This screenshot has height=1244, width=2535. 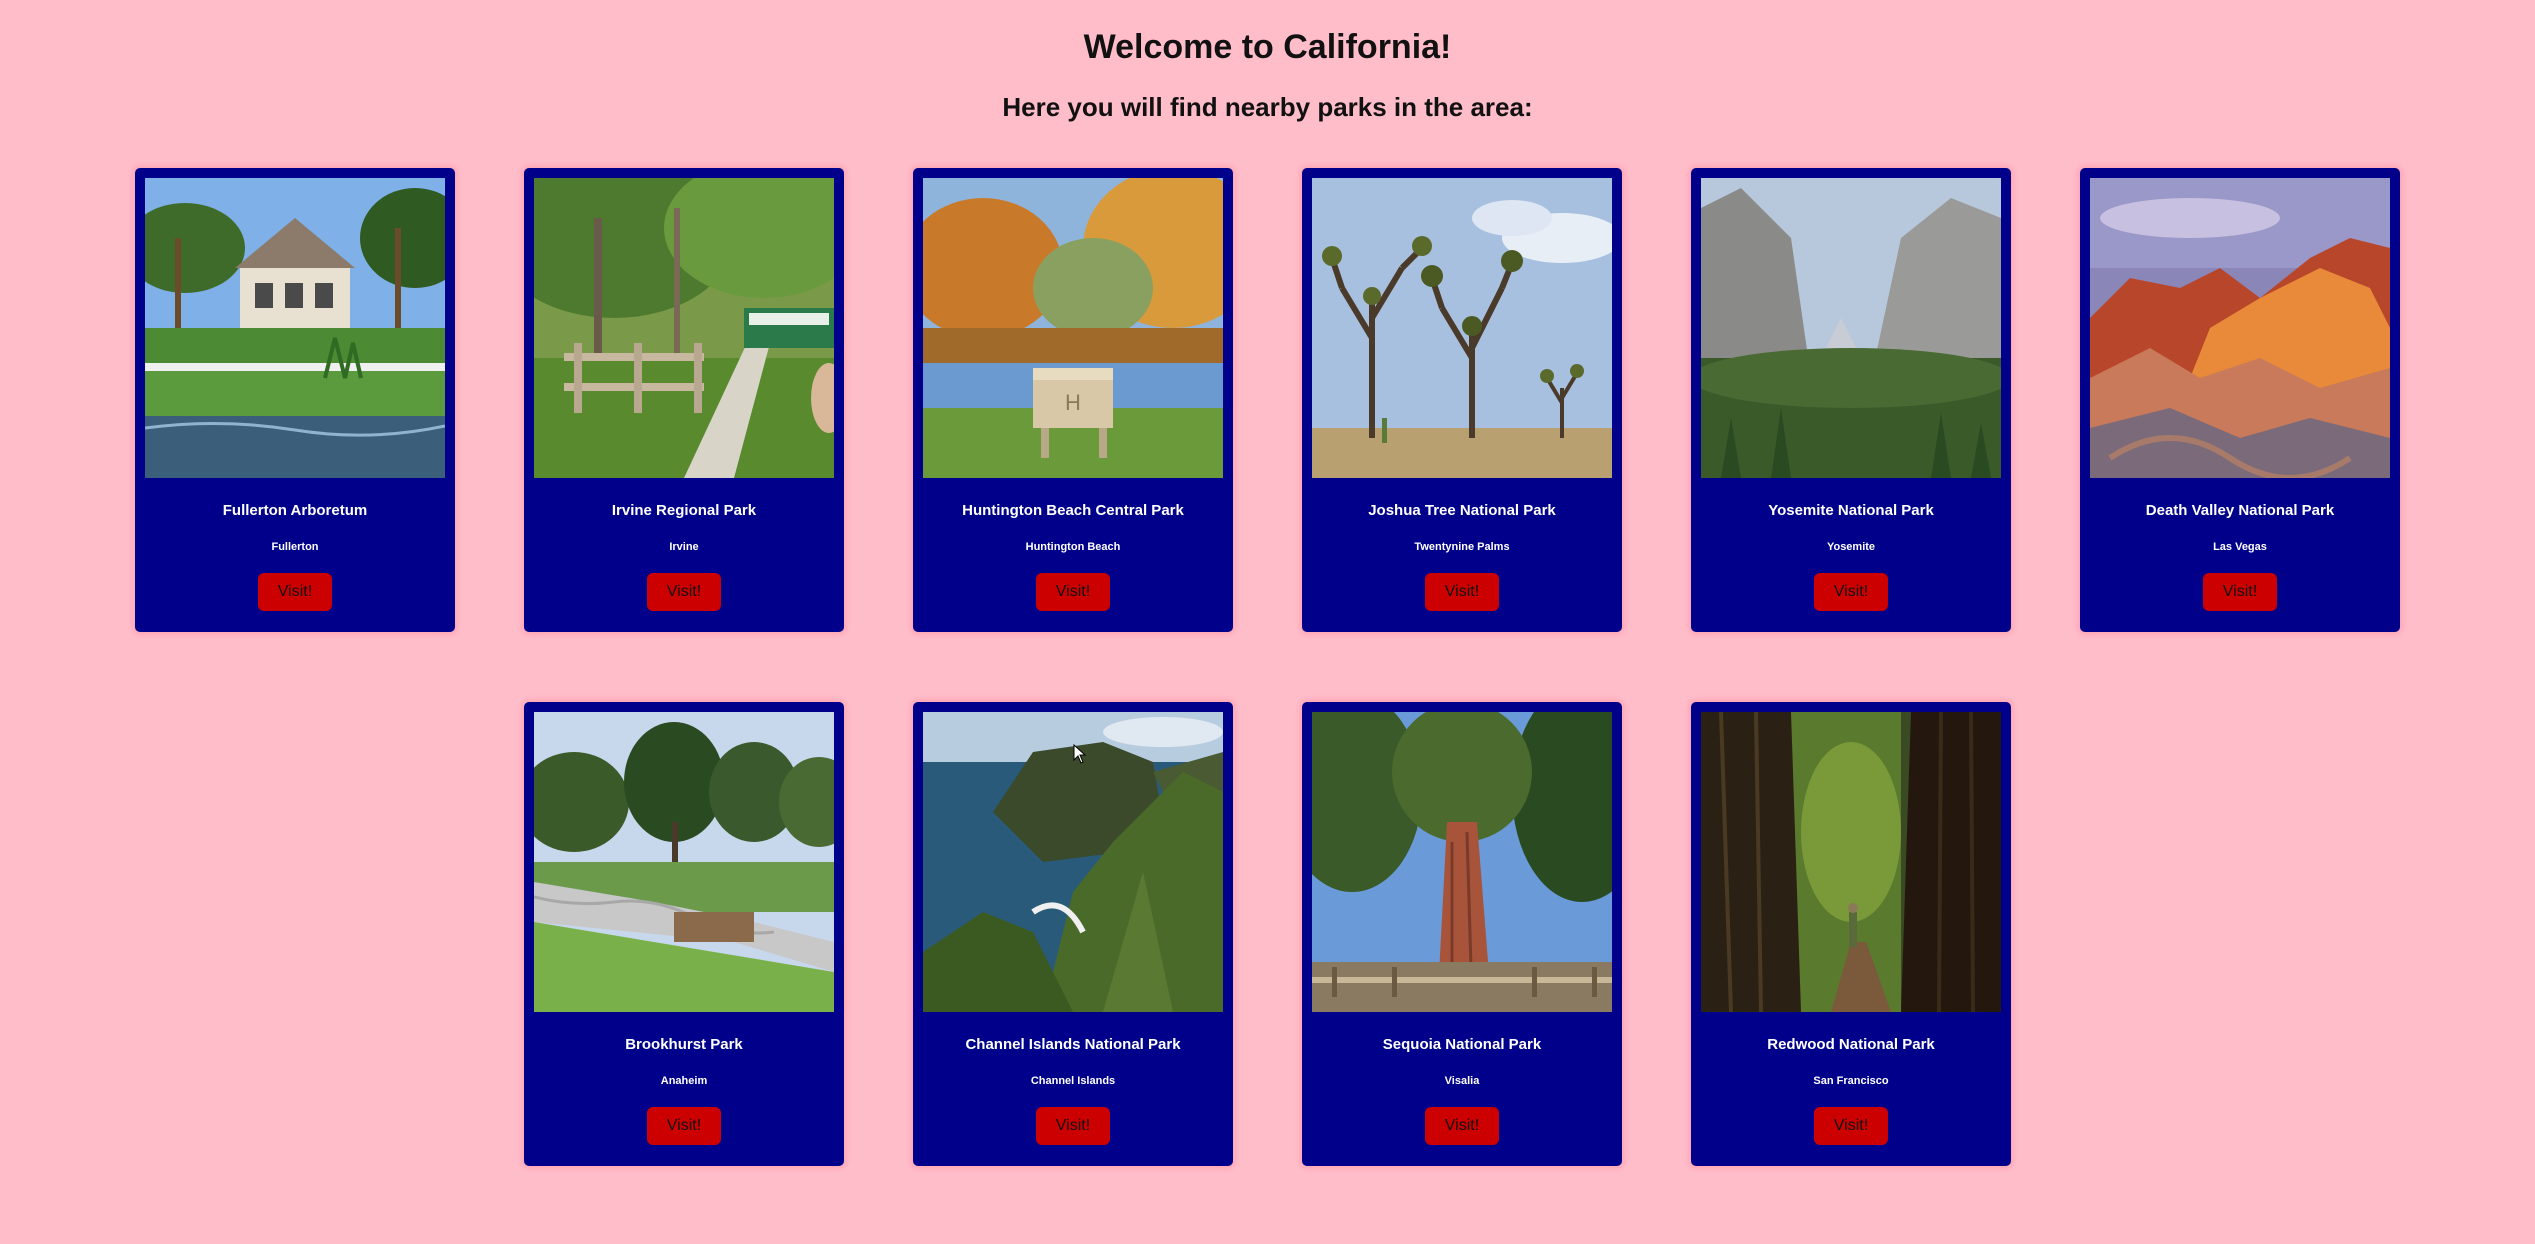 I want to click on park-name: Joshua Tree National Park, so click(x=1462, y=510).